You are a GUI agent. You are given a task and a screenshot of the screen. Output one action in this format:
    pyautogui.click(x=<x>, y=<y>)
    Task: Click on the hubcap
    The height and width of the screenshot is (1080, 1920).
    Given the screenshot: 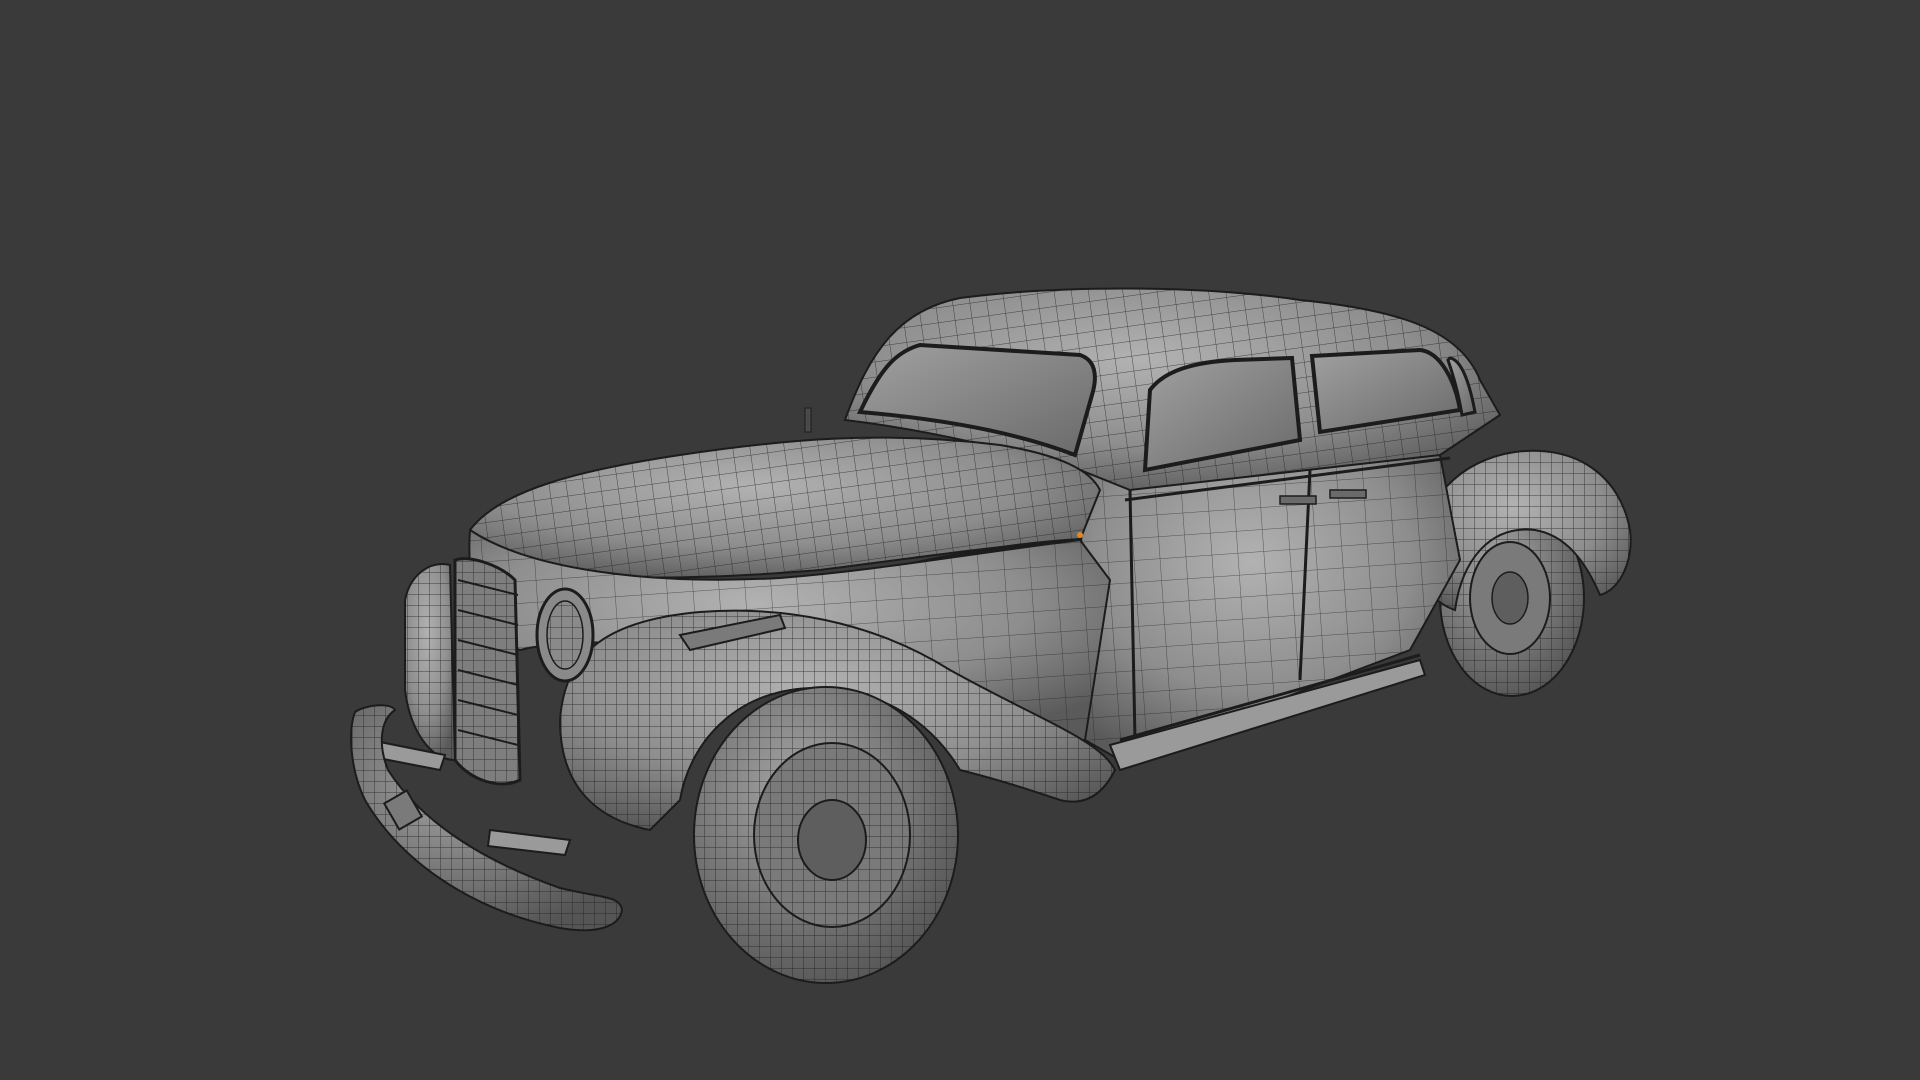 What is the action you would take?
    pyautogui.click(x=832, y=840)
    